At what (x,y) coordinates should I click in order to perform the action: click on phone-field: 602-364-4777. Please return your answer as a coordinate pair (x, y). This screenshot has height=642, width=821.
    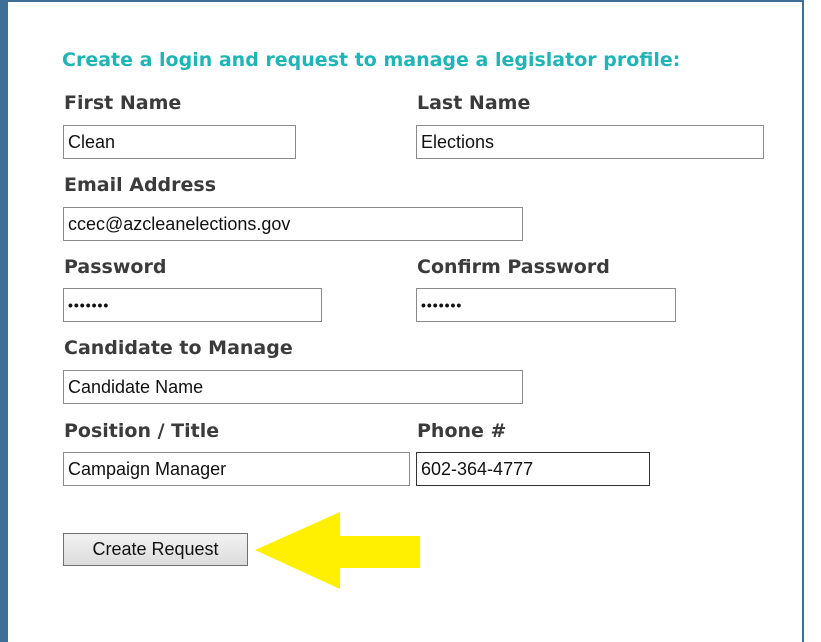
    Looking at the image, I should click on (533, 469).